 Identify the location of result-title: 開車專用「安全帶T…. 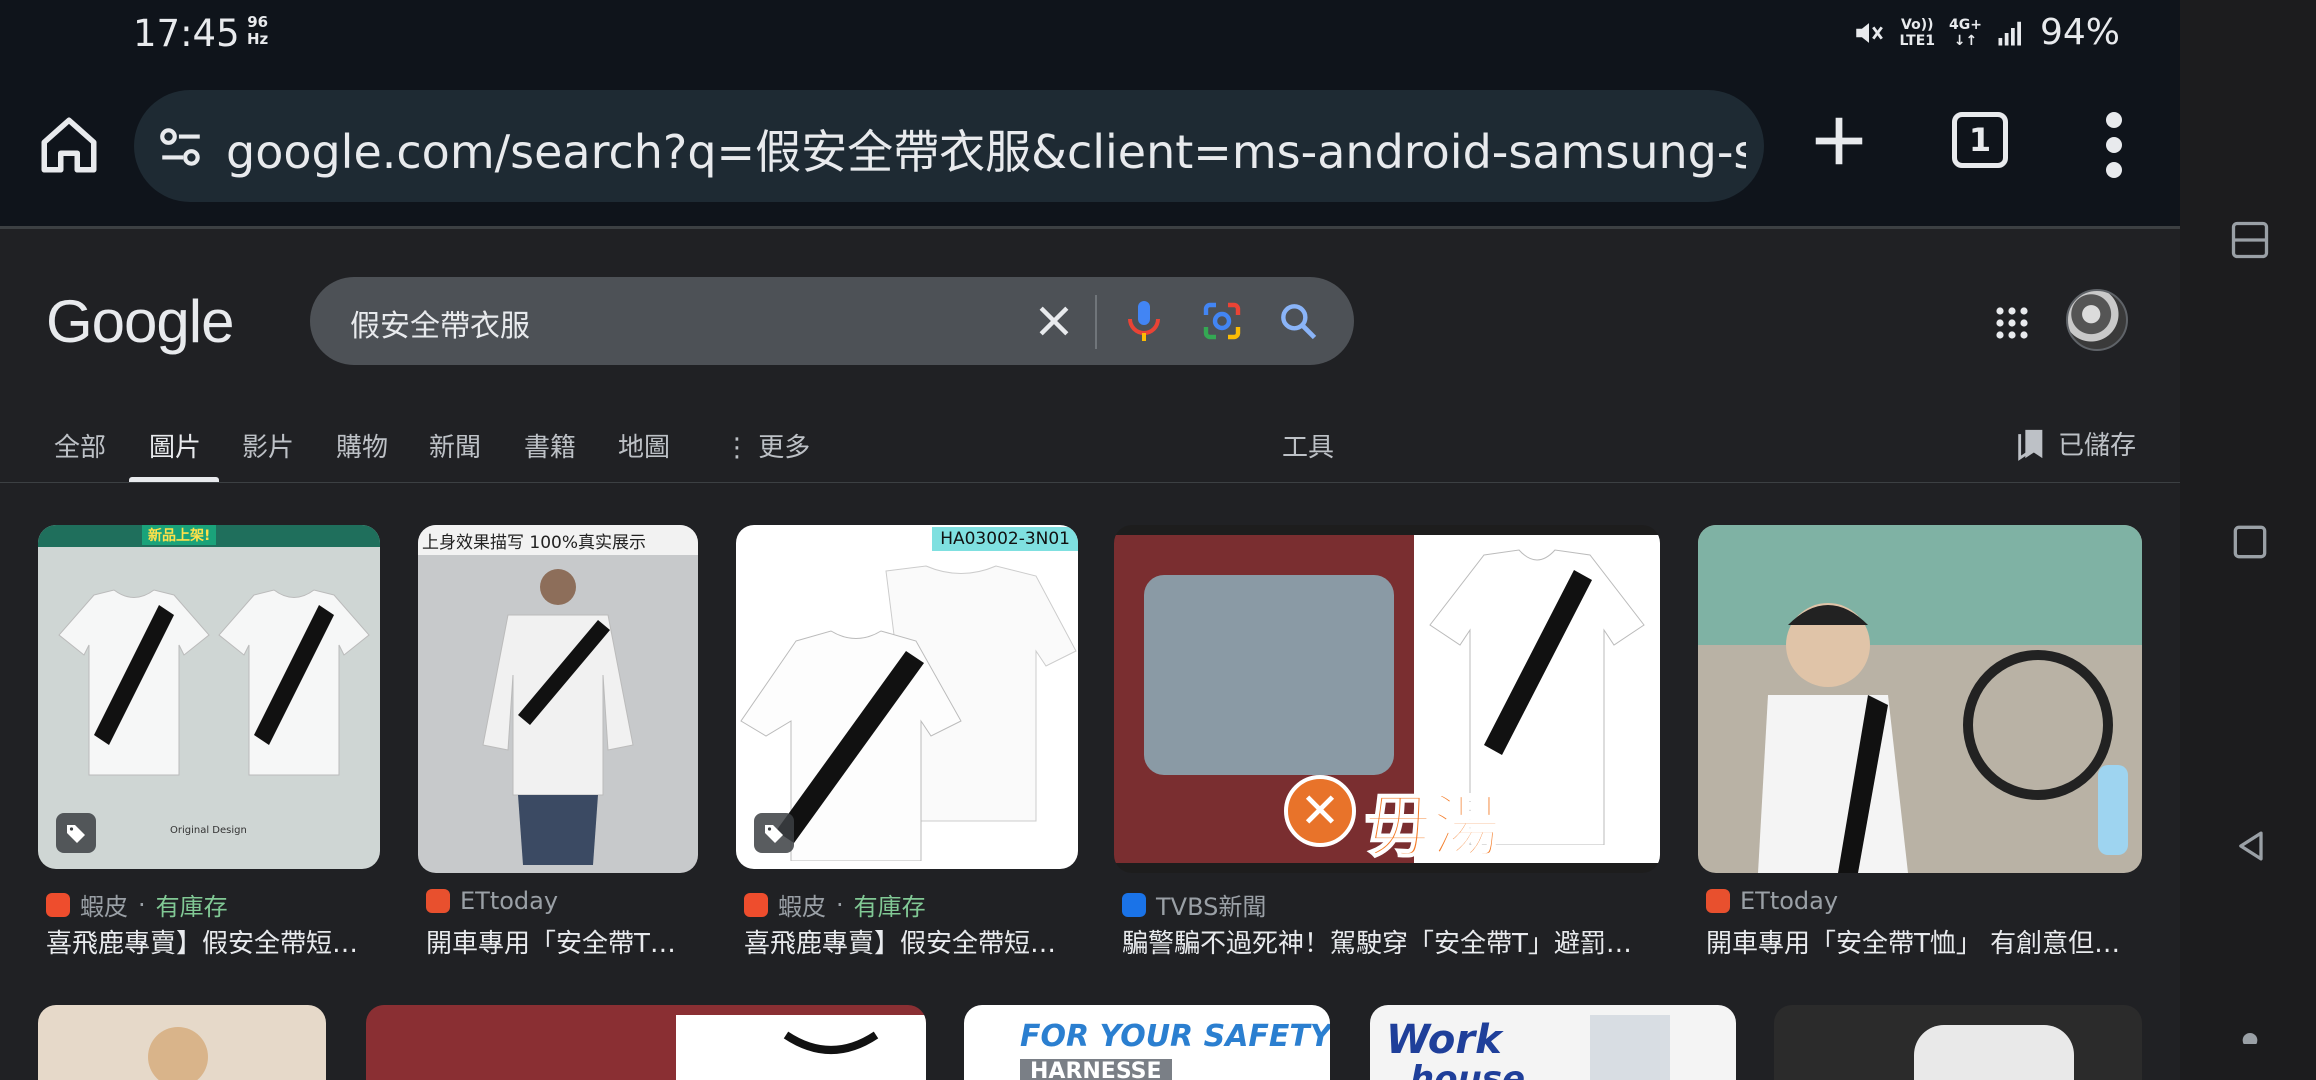
(566, 941).